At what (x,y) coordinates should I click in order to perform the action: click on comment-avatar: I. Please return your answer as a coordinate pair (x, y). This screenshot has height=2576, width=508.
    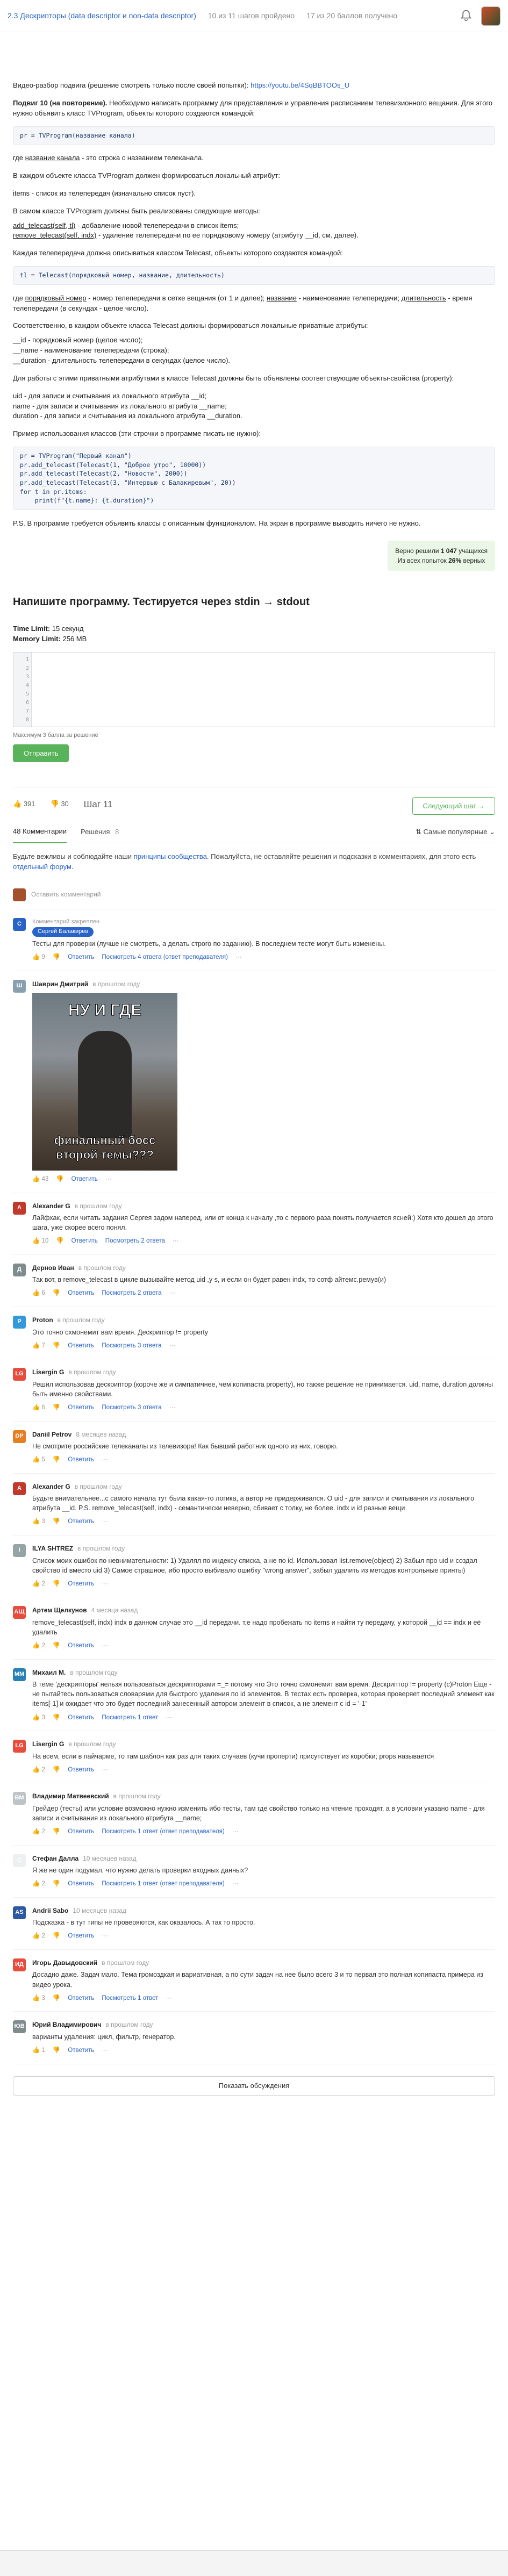
    Looking at the image, I should click on (19, 1551).